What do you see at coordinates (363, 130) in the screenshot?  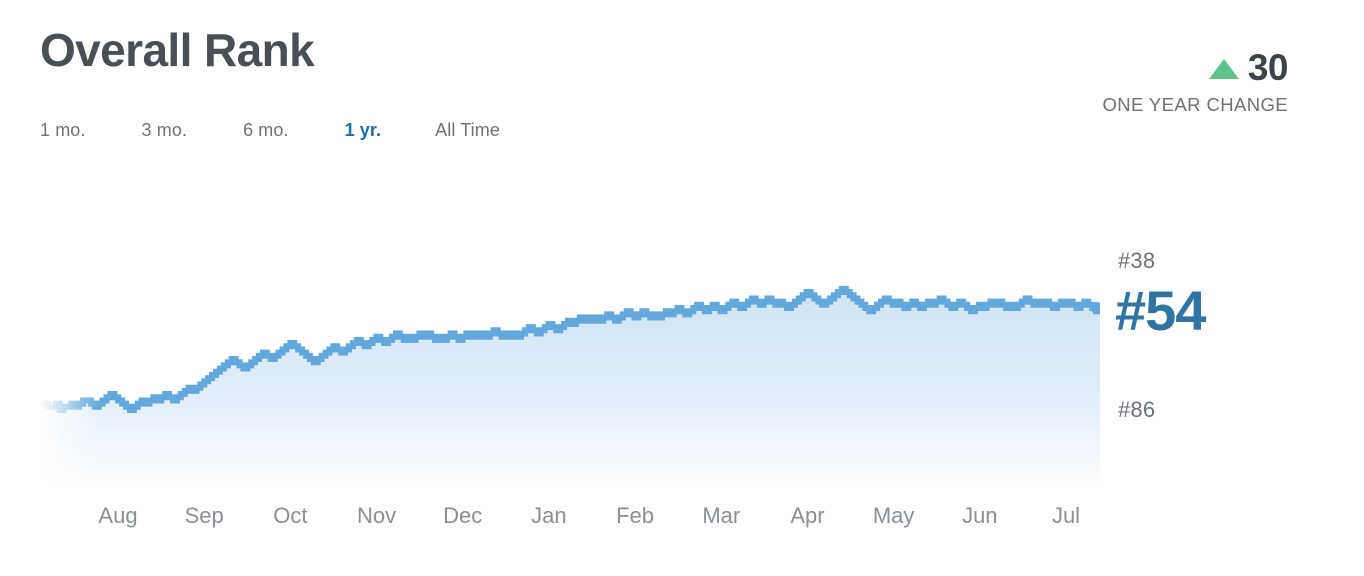 I see `range-tab-1-yr: 1 yr.` at bounding box center [363, 130].